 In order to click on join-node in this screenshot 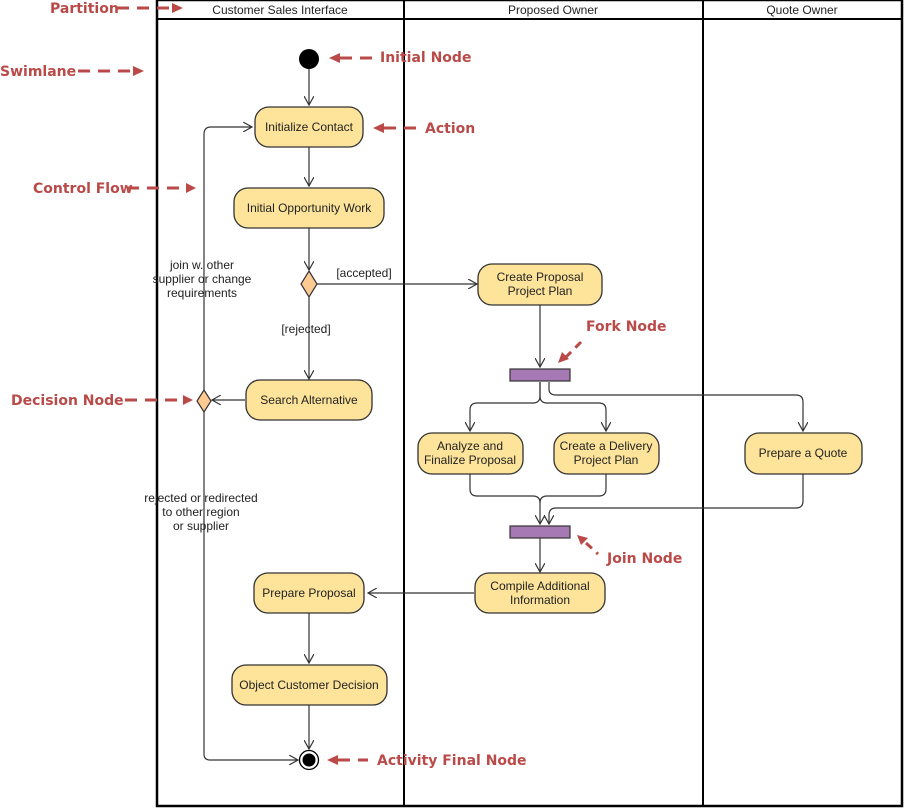, I will do `click(540, 532)`.